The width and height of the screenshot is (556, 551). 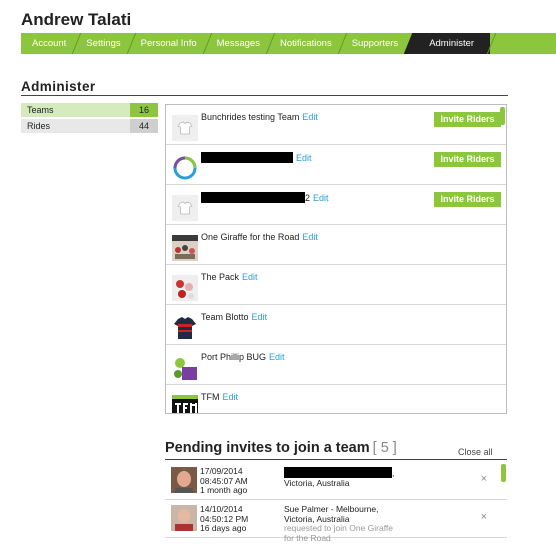 I want to click on close-all-link: Close all, so click(x=475, y=452).